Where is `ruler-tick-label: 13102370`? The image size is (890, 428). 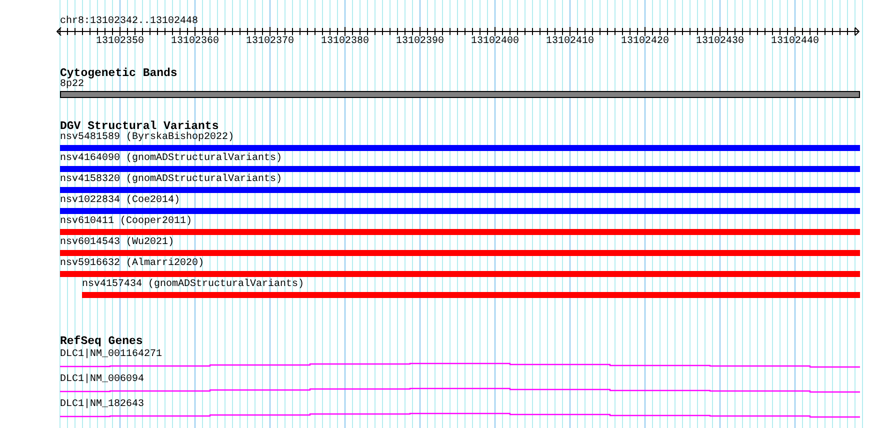
ruler-tick-label: 13102370 is located at coordinates (270, 41).